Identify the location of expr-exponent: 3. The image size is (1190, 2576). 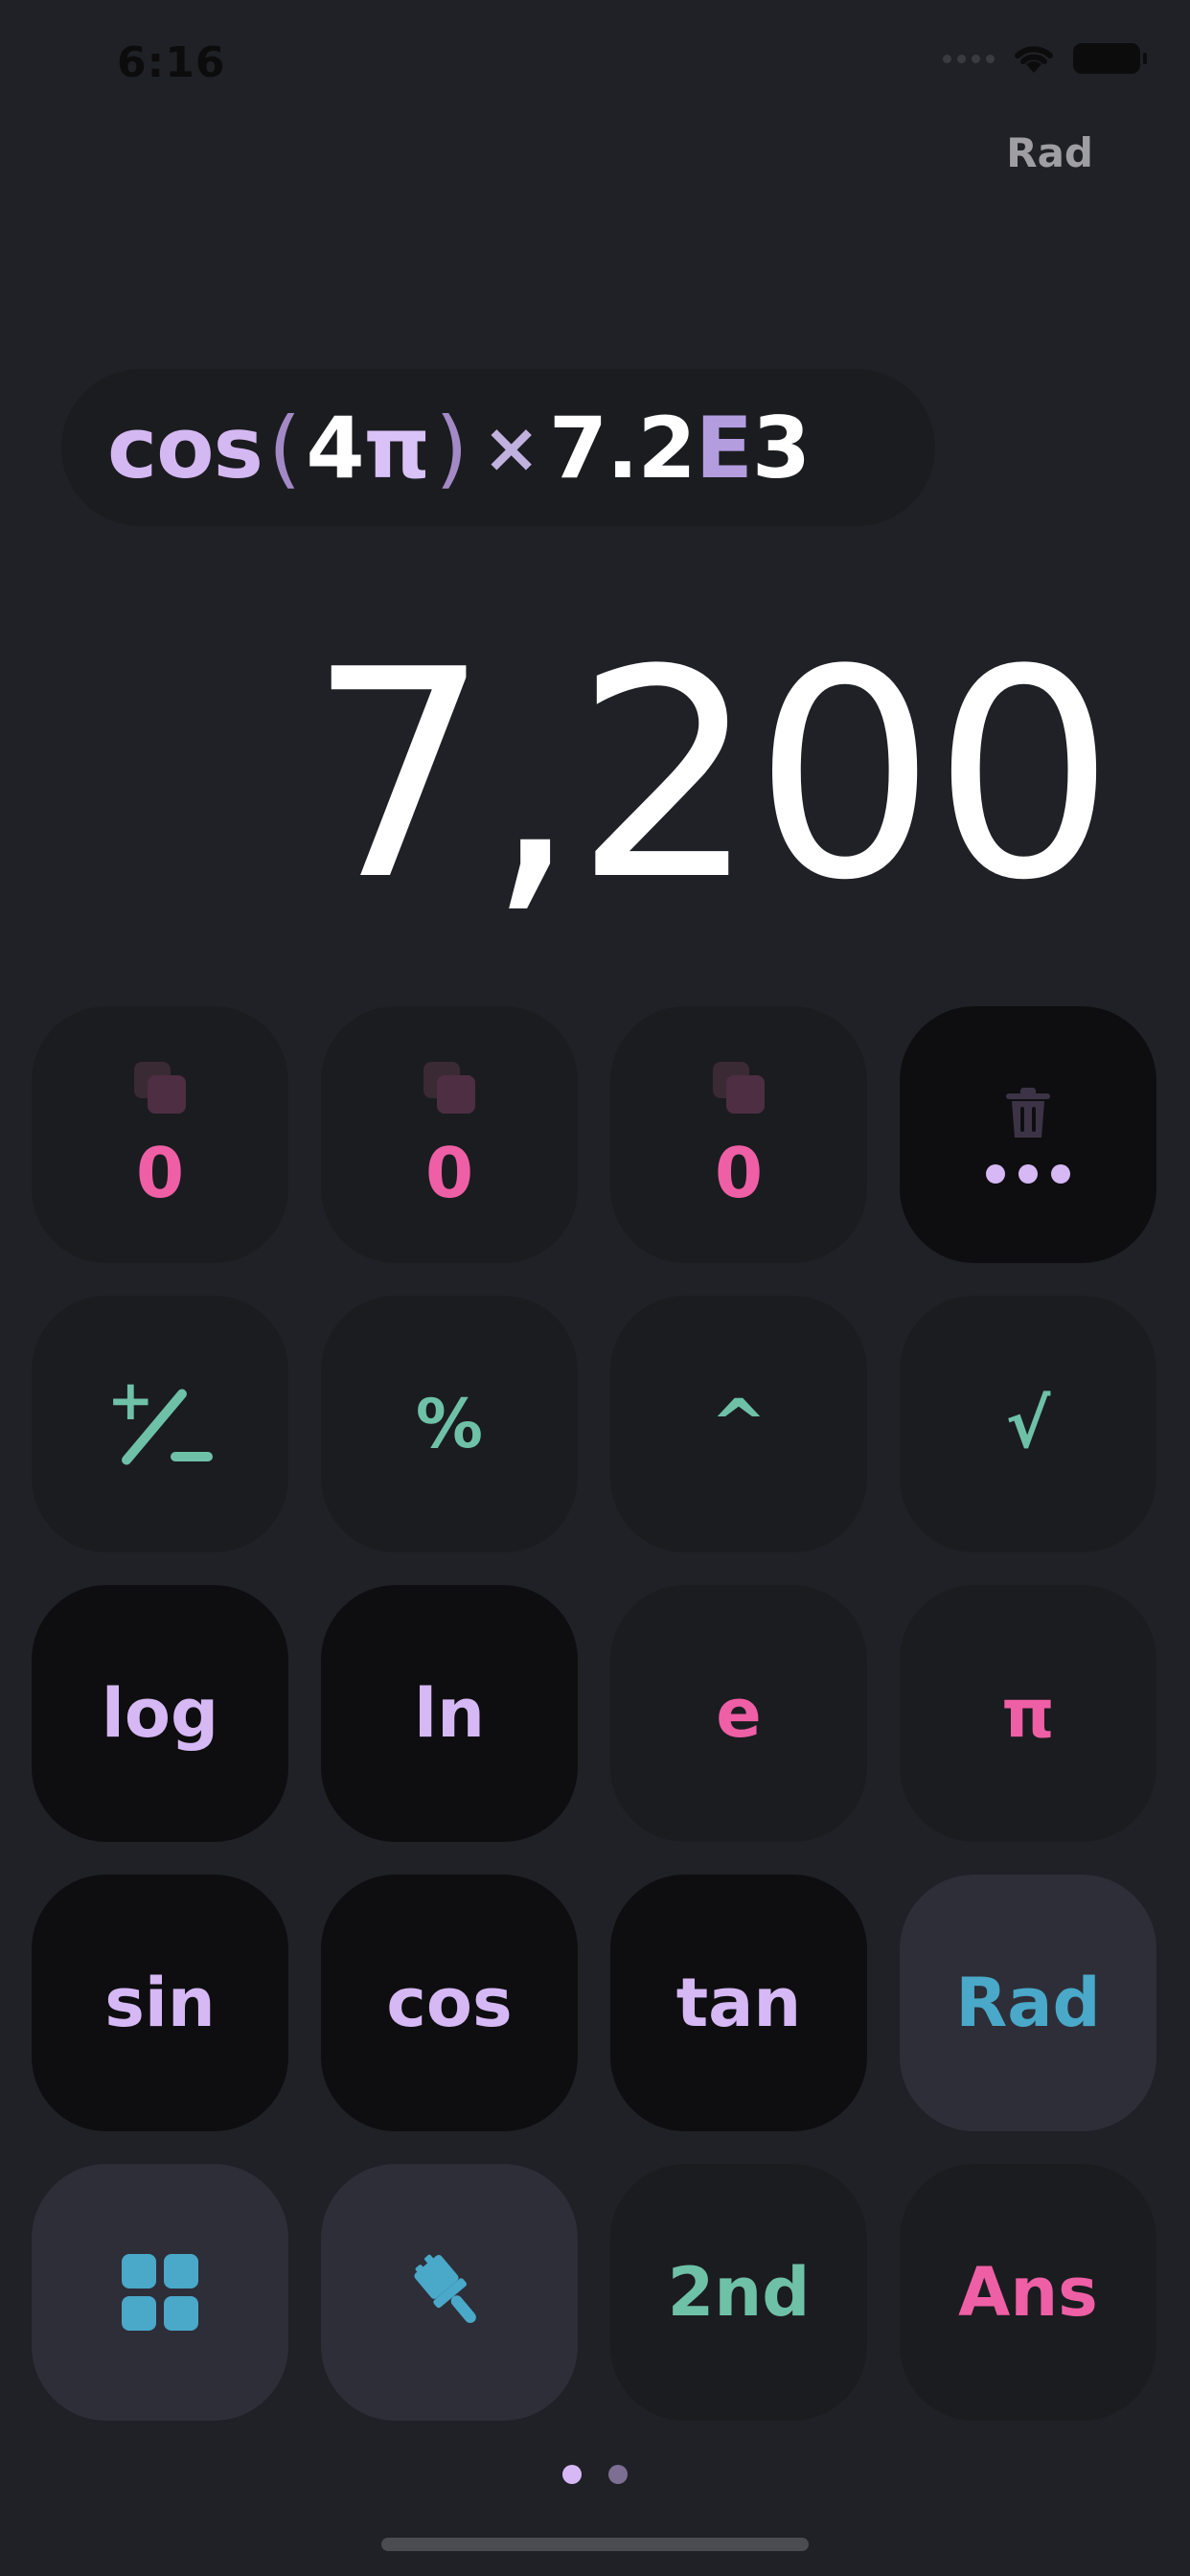
(781, 447).